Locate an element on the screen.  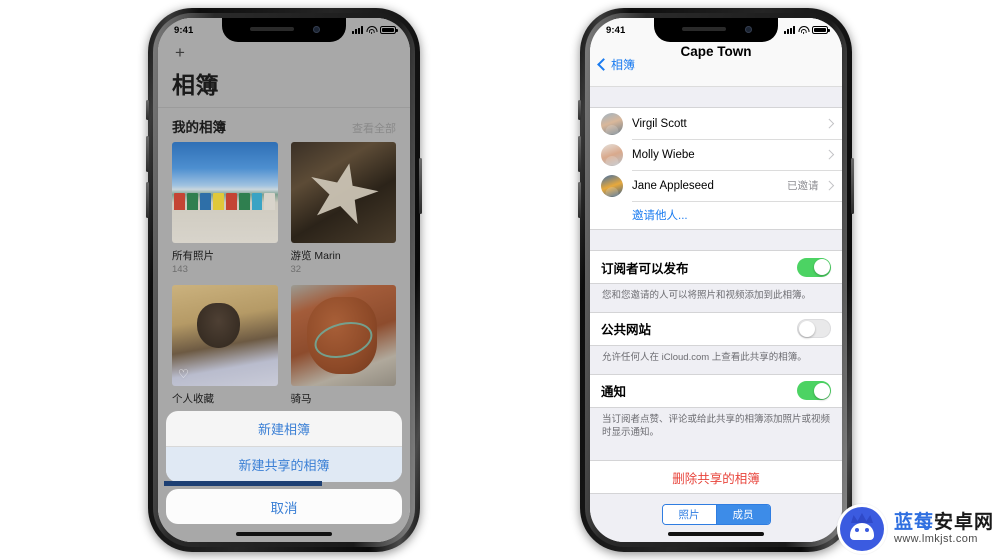
crown-icon is located at coordinates (861, 518).